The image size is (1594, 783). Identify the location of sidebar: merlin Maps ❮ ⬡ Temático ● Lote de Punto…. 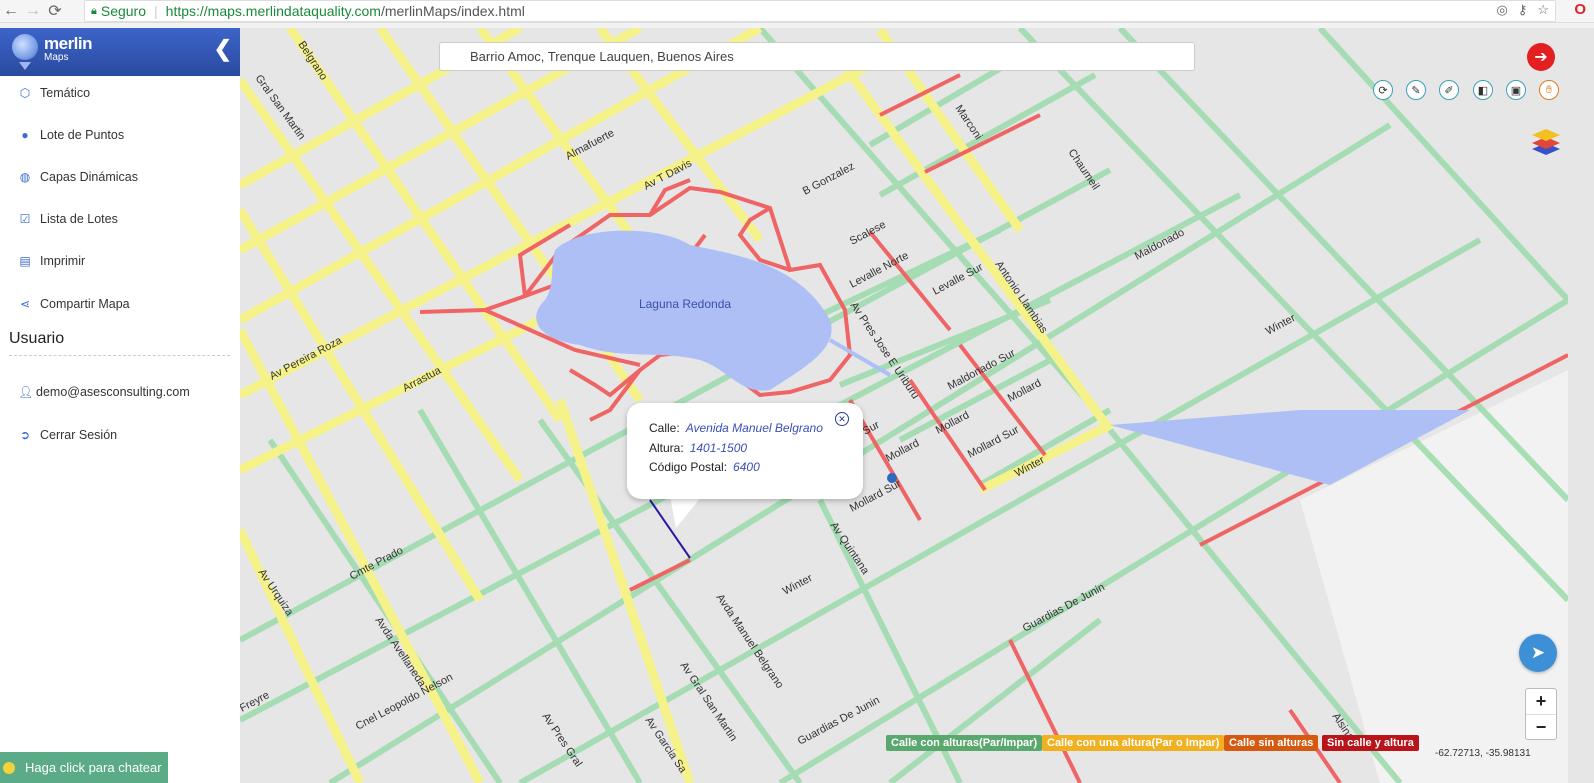
(120, 405).